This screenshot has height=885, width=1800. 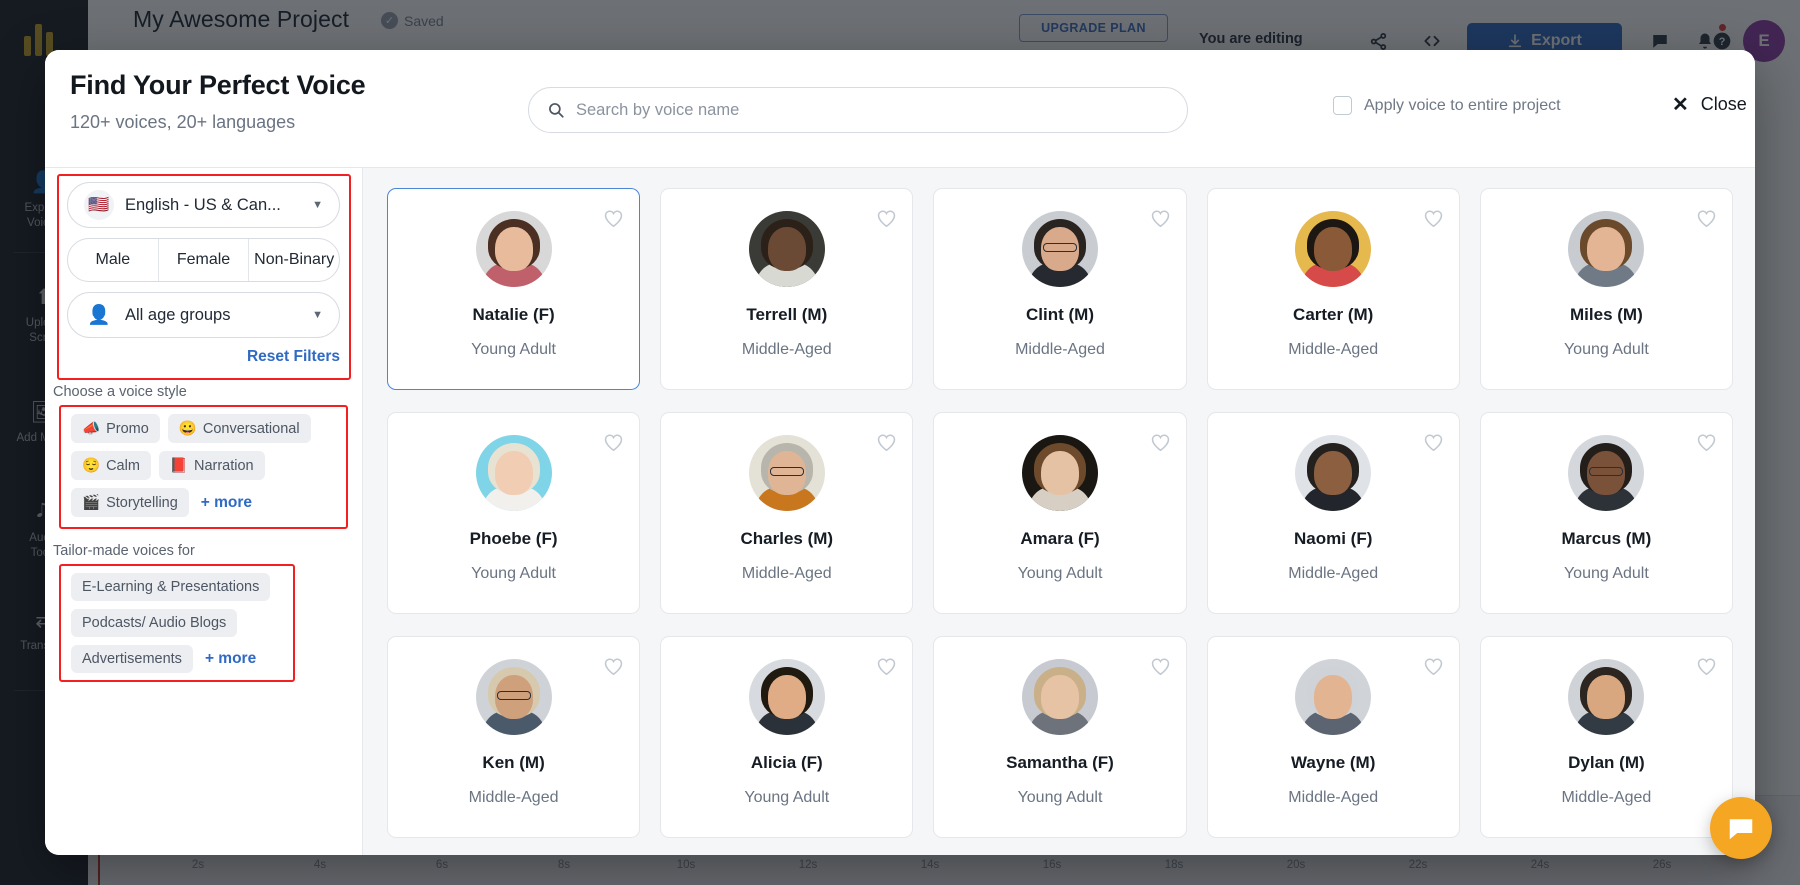 I want to click on voice-card: Wayne (M) Middle-Aged, so click(x=1333, y=737).